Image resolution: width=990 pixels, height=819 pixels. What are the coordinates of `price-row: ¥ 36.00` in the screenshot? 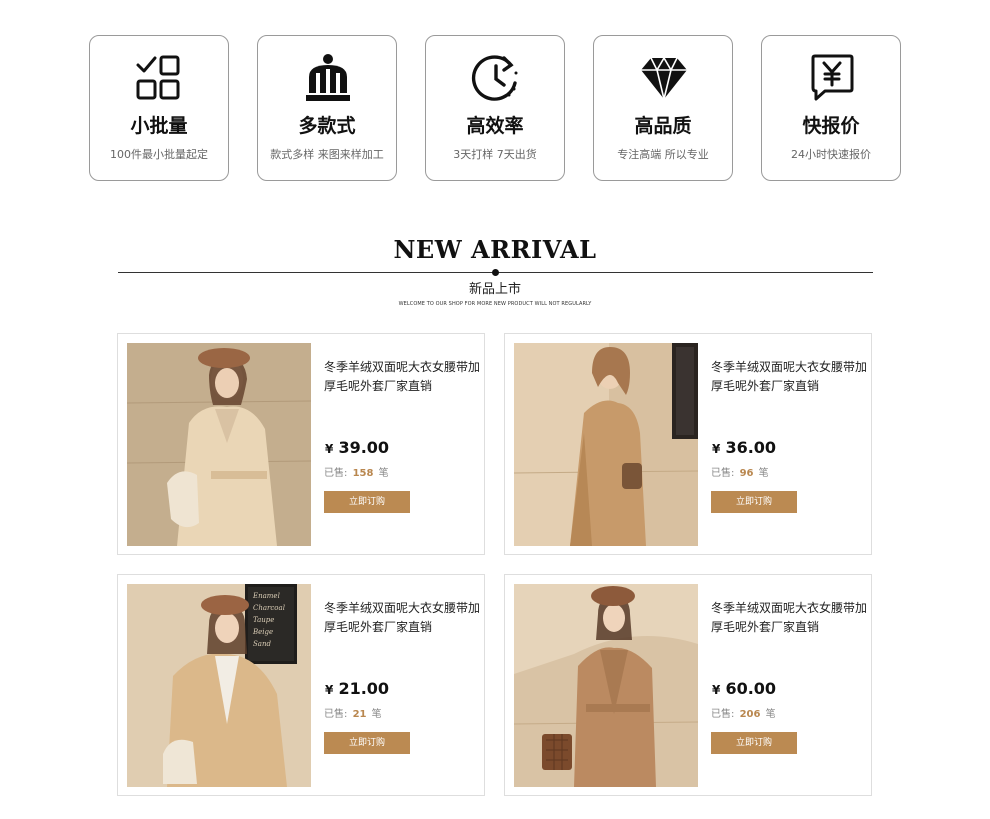 It's located at (744, 448).